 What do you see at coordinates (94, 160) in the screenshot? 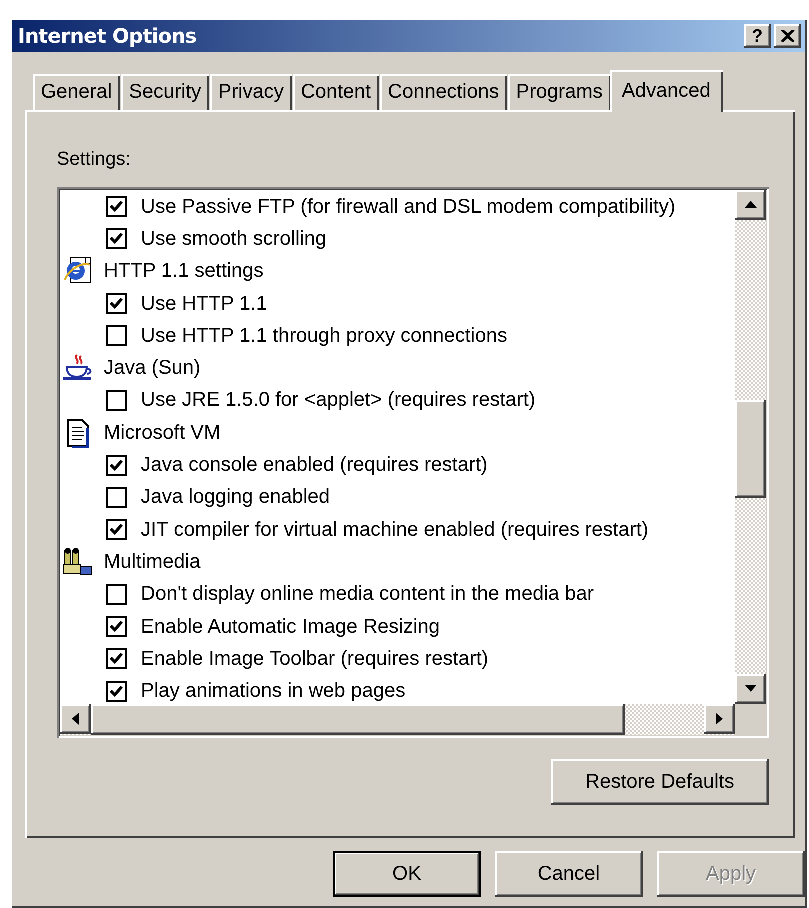
I see `settings-label: Settings:` at bounding box center [94, 160].